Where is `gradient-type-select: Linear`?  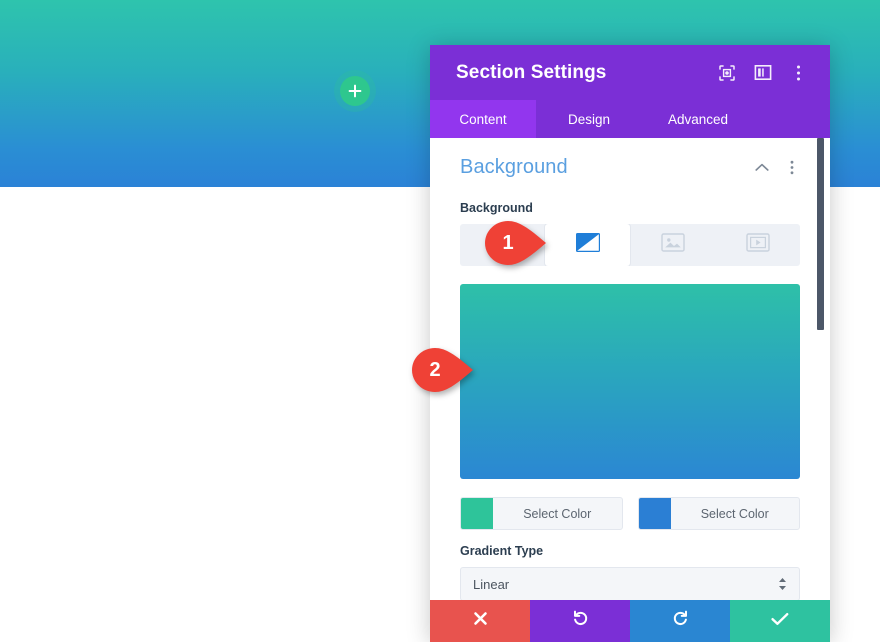
gradient-type-select: Linear is located at coordinates (630, 583).